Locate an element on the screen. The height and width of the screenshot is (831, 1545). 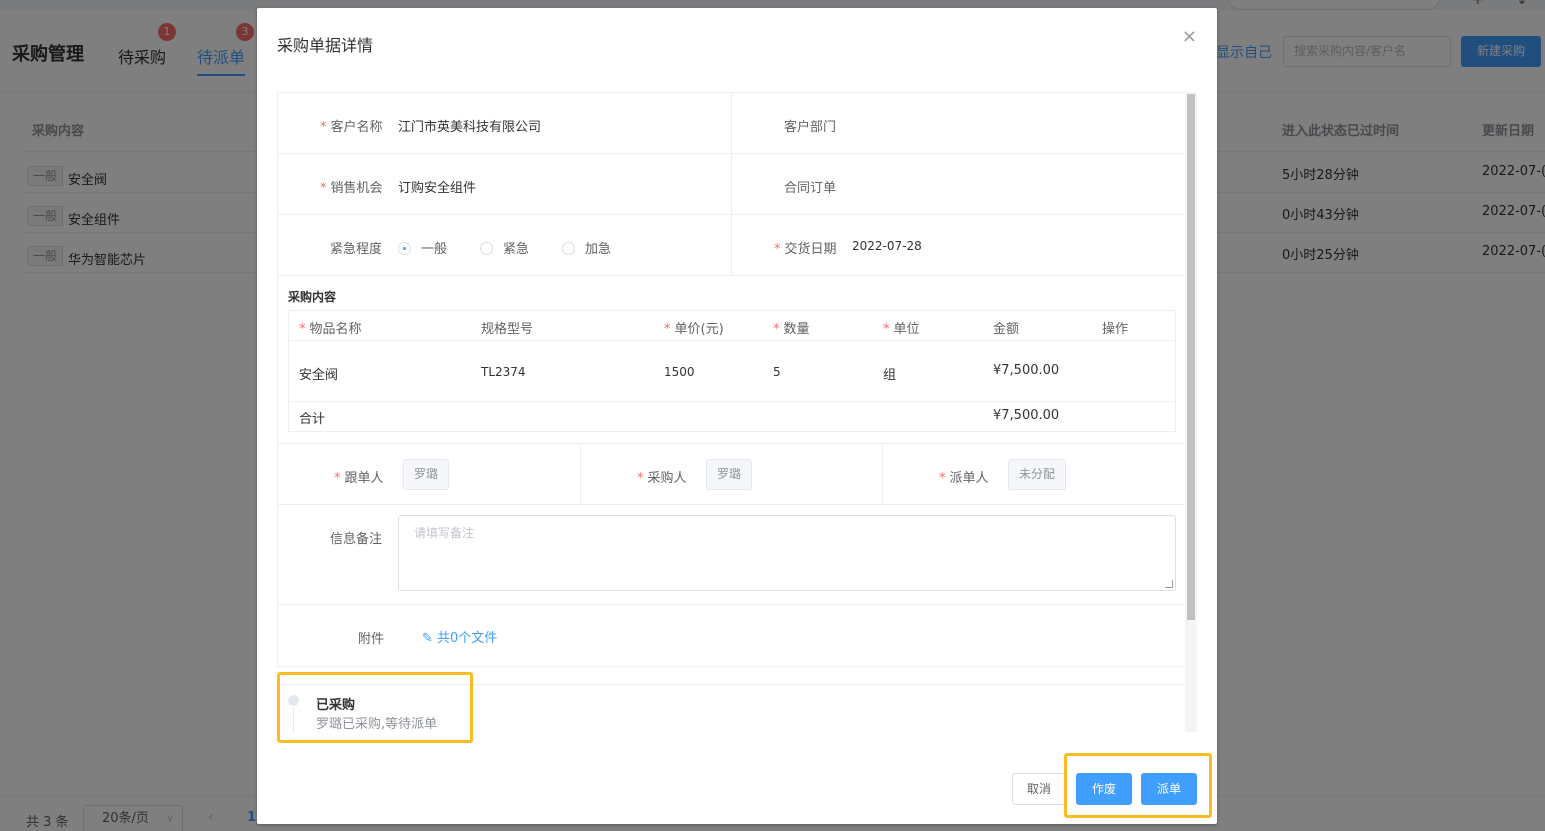
paperclip-icon: ✎ is located at coordinates (430, 638).